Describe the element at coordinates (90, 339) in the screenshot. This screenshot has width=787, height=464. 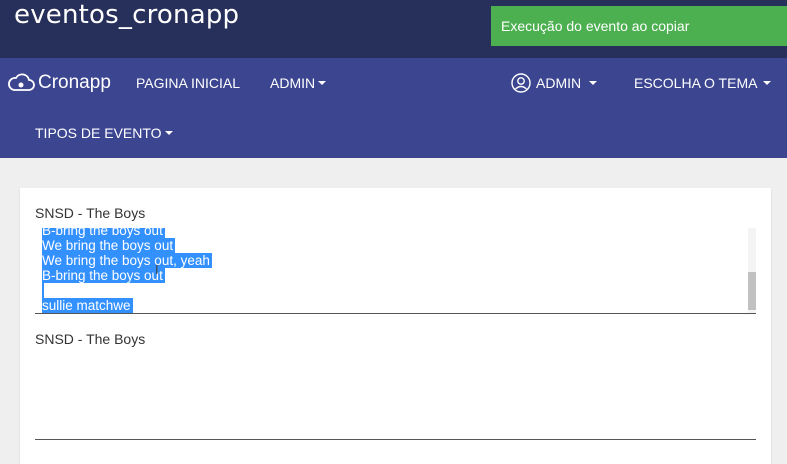
I see `field2-label: SNSD - The Boys` at that location.